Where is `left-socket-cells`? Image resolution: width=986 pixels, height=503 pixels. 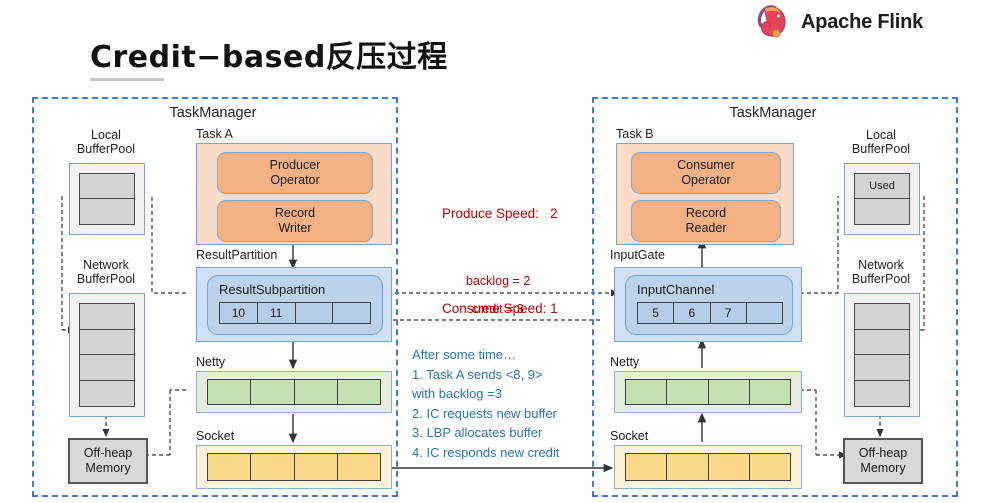
left-socket-cells is located at coordinates (294, 467).